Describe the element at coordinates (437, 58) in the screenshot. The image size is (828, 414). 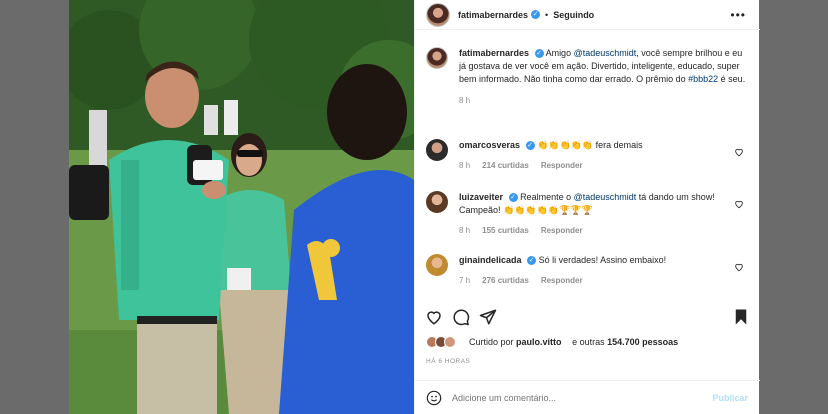
I see `caption-avatar` at that location.